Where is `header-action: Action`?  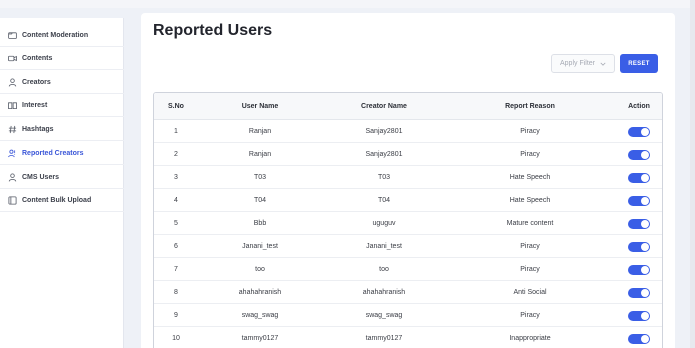 header-action: Action is located at coordinates (639, 106).